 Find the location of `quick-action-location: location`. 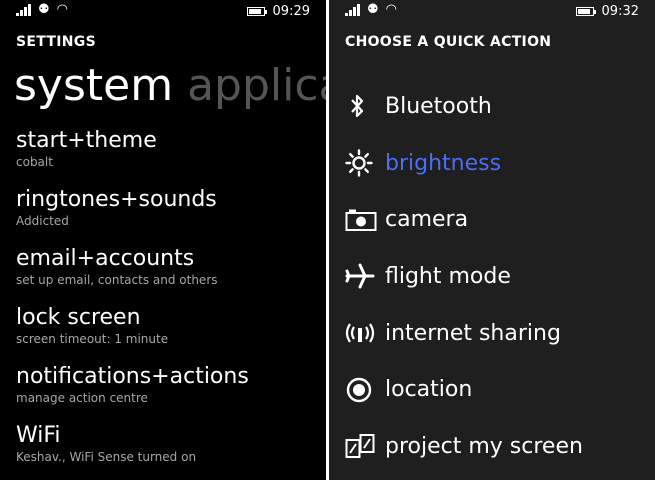

quick-action-location: location is located at coordinates (500, 389).